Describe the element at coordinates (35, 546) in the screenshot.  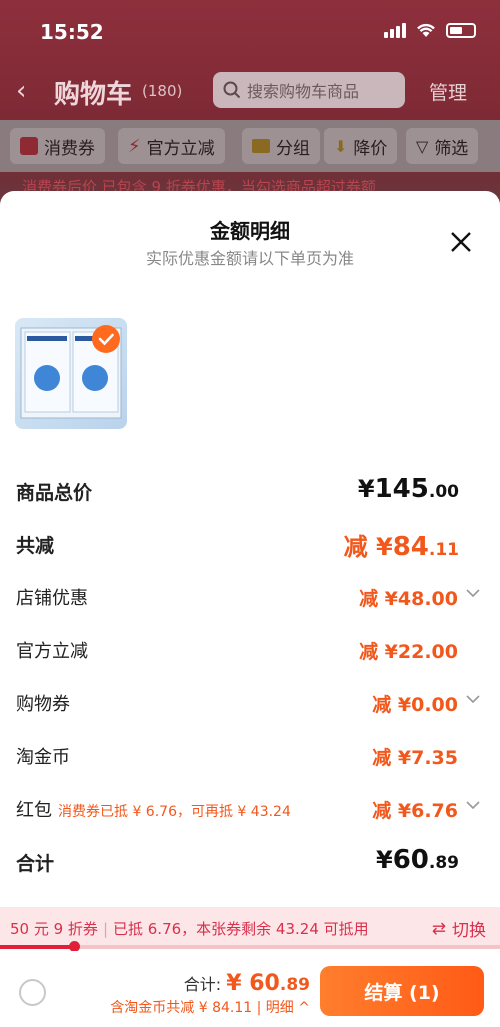
I see `row-label: 共减` at that location.